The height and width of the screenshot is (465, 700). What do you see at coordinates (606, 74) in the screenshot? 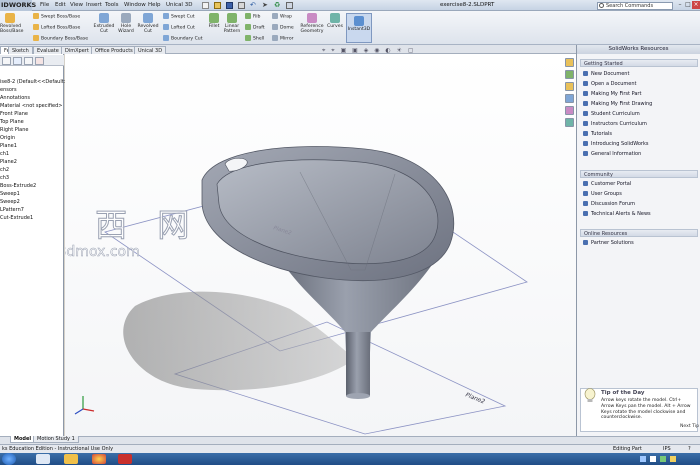
I see `link-new-document: New Document` at bounding box center [606, 74].